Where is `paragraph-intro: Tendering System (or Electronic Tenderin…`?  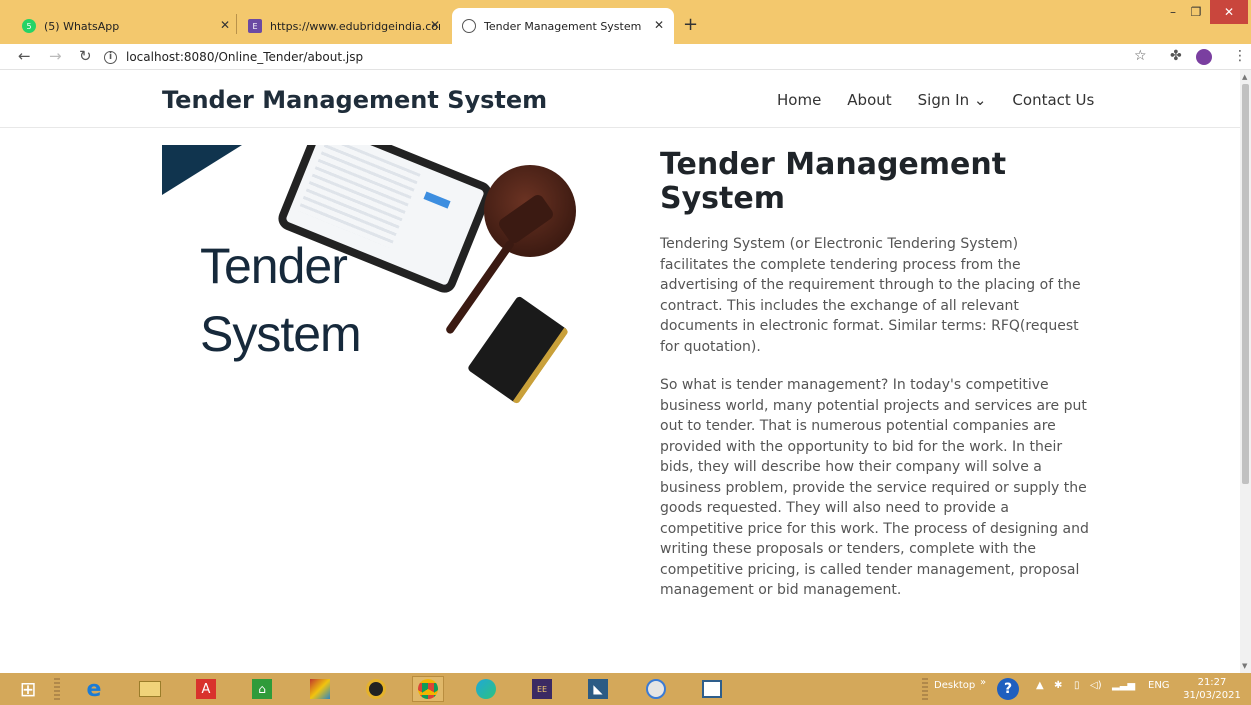
paragraph-intro: Tendering System (or Electronic Tenderin… is located at coordinates (870, 295).